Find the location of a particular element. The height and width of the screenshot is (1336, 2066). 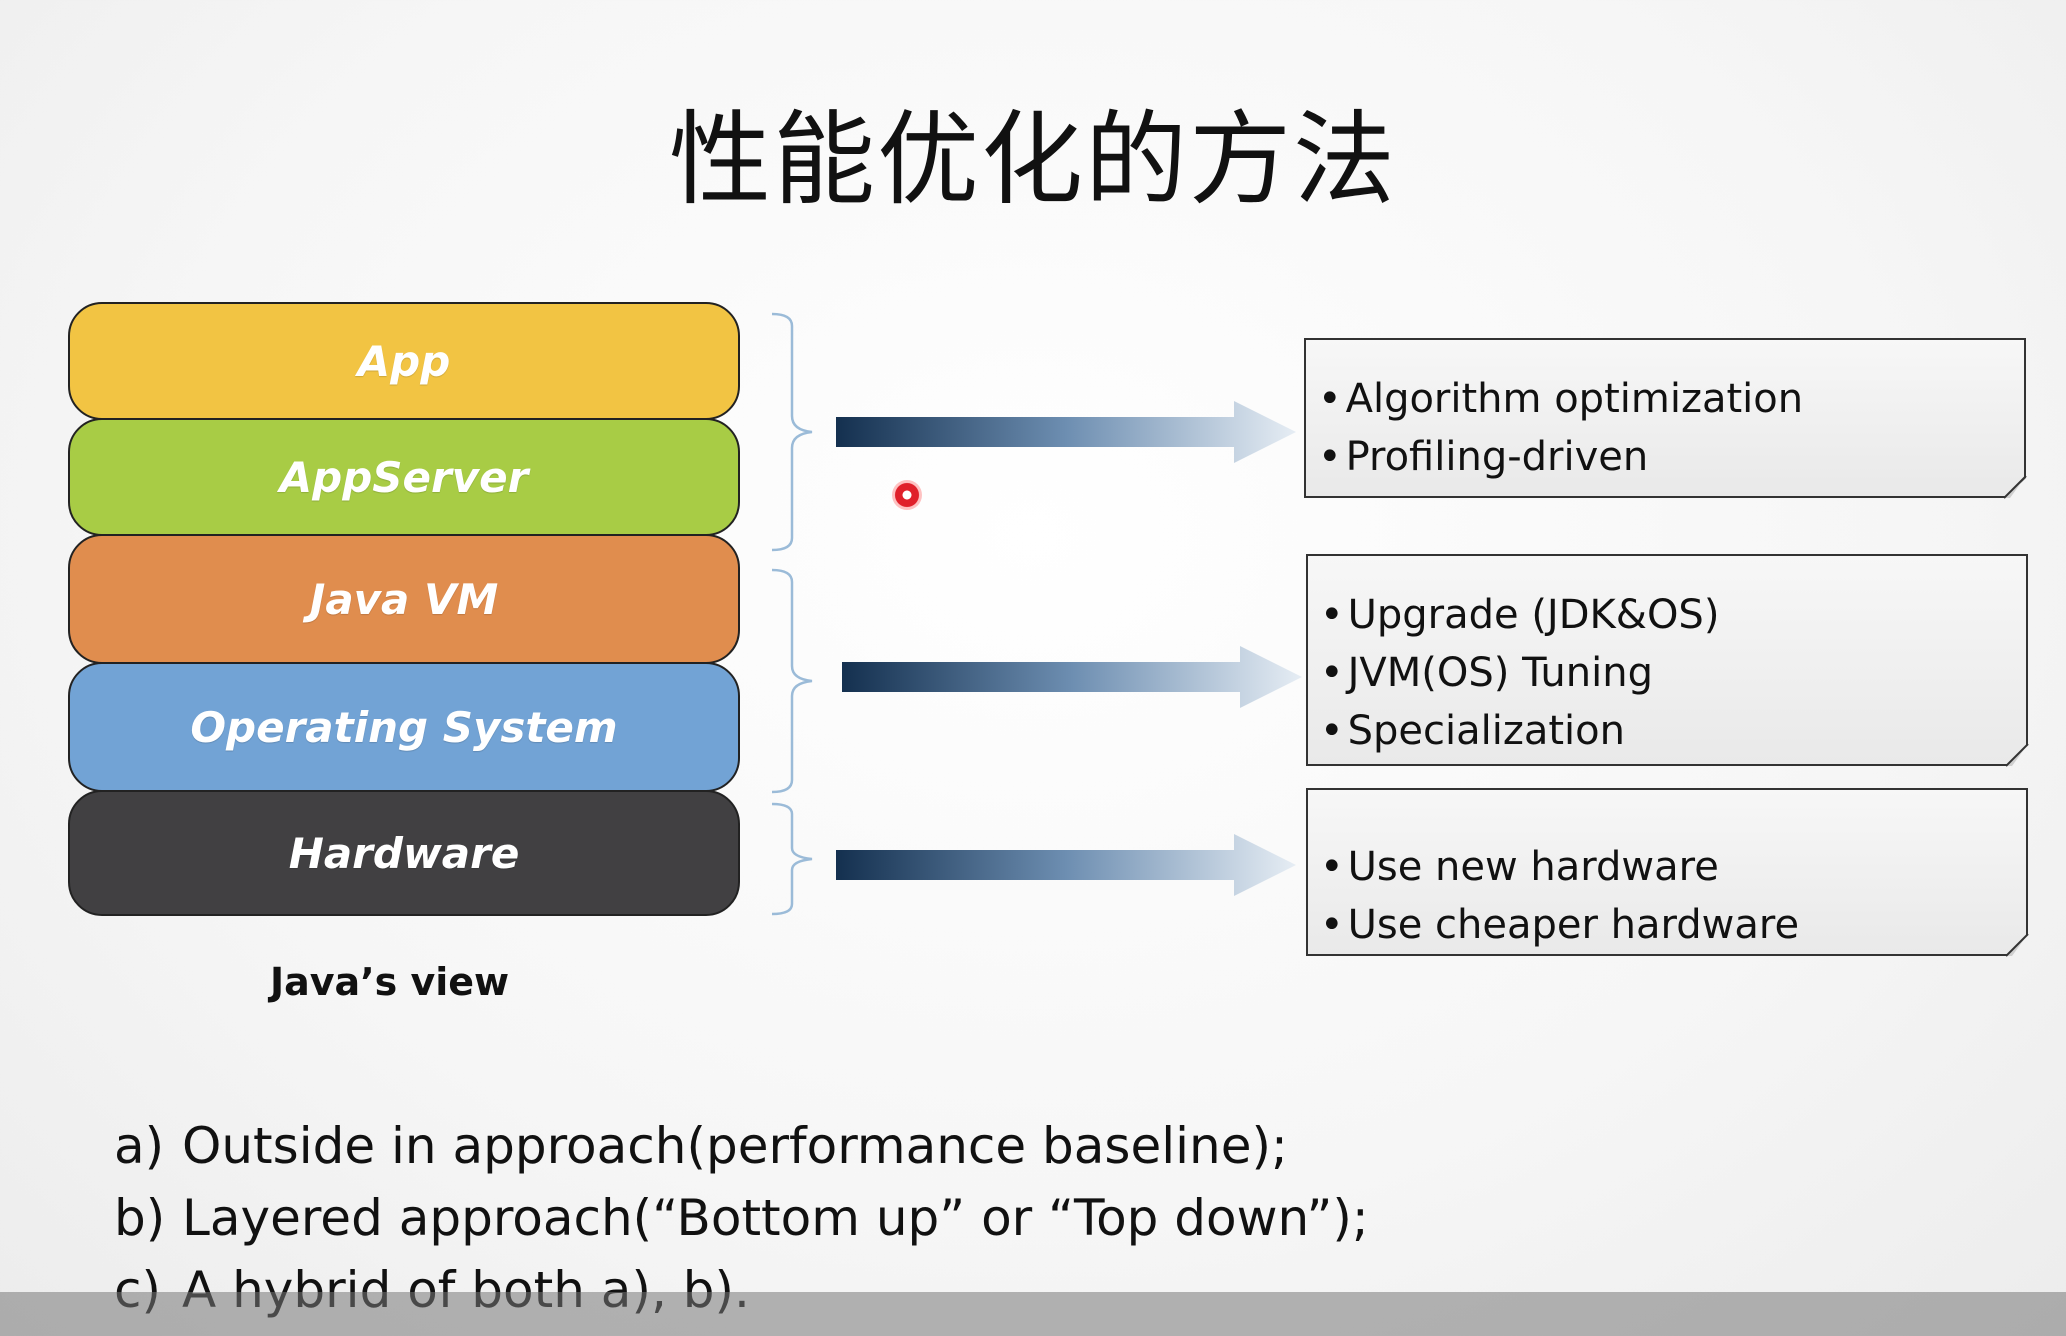

brace-bottom is located at coordinates (792, 859).